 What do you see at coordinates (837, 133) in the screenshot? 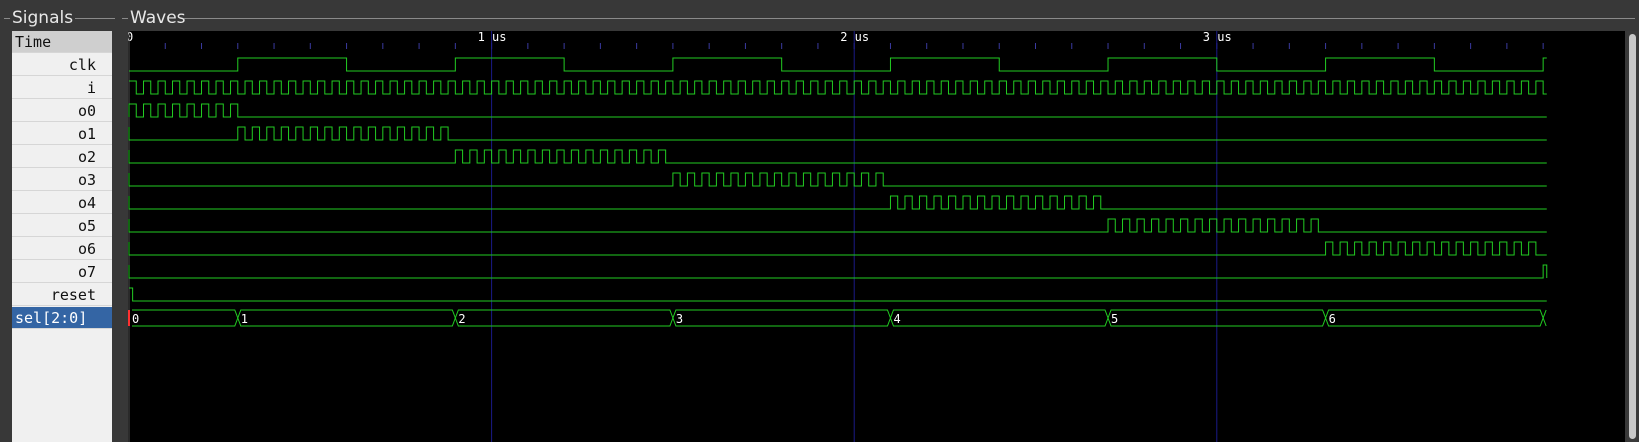
I see `trace-o1` at bounding box center [837, 133].